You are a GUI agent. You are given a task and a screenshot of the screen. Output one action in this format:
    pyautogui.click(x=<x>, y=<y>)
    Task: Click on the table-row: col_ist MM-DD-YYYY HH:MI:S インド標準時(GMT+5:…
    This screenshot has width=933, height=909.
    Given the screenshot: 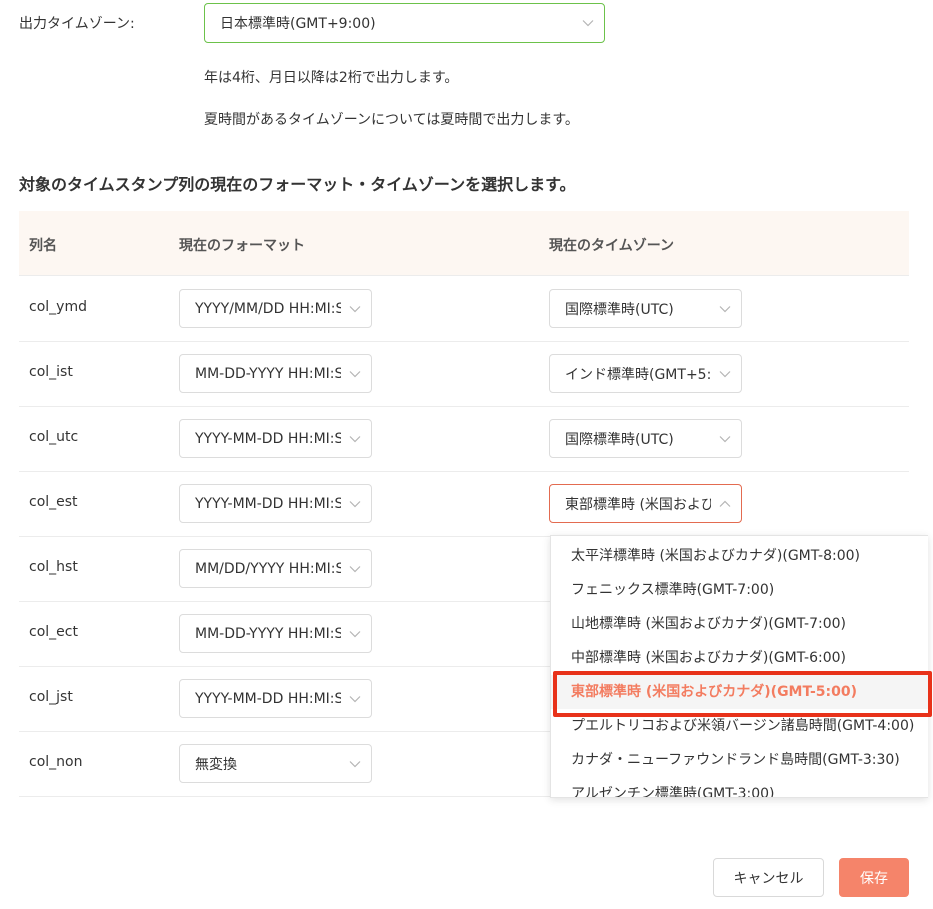 What is the action you would take?
    pyautogui.click(x=464, y=374)
    